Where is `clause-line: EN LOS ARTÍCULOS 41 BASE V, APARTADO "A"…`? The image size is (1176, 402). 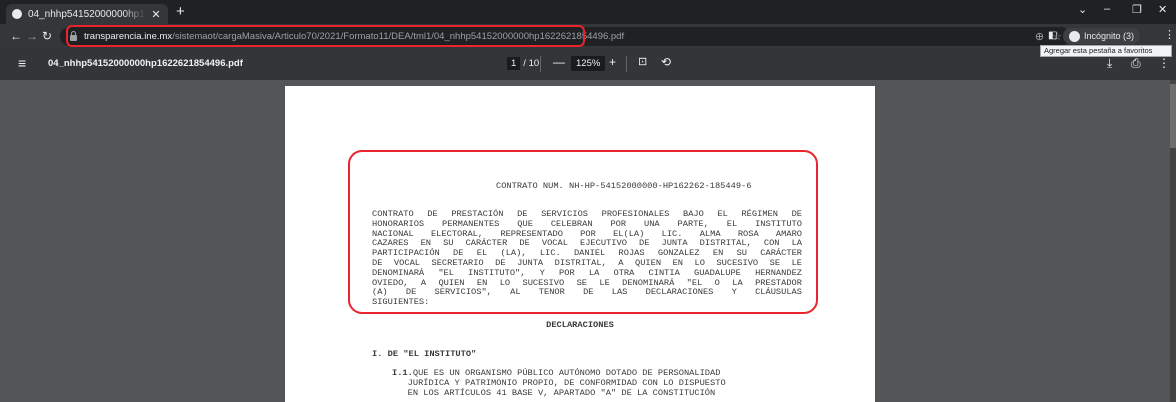
clause-line: EN LOS ARTÍCULOS 41 BASE V, APARTADO "A"… is located at coordinates (554, 392).